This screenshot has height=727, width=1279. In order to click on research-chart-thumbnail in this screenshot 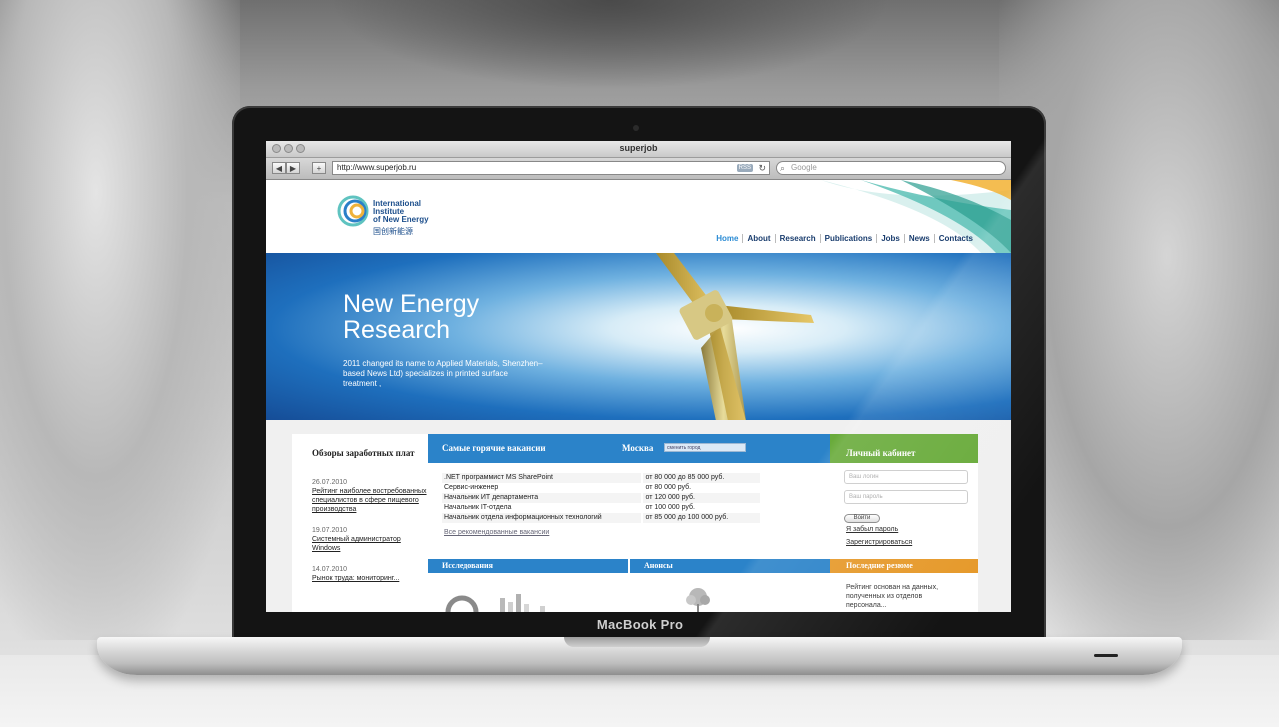, I will do `click(495, 603)`.